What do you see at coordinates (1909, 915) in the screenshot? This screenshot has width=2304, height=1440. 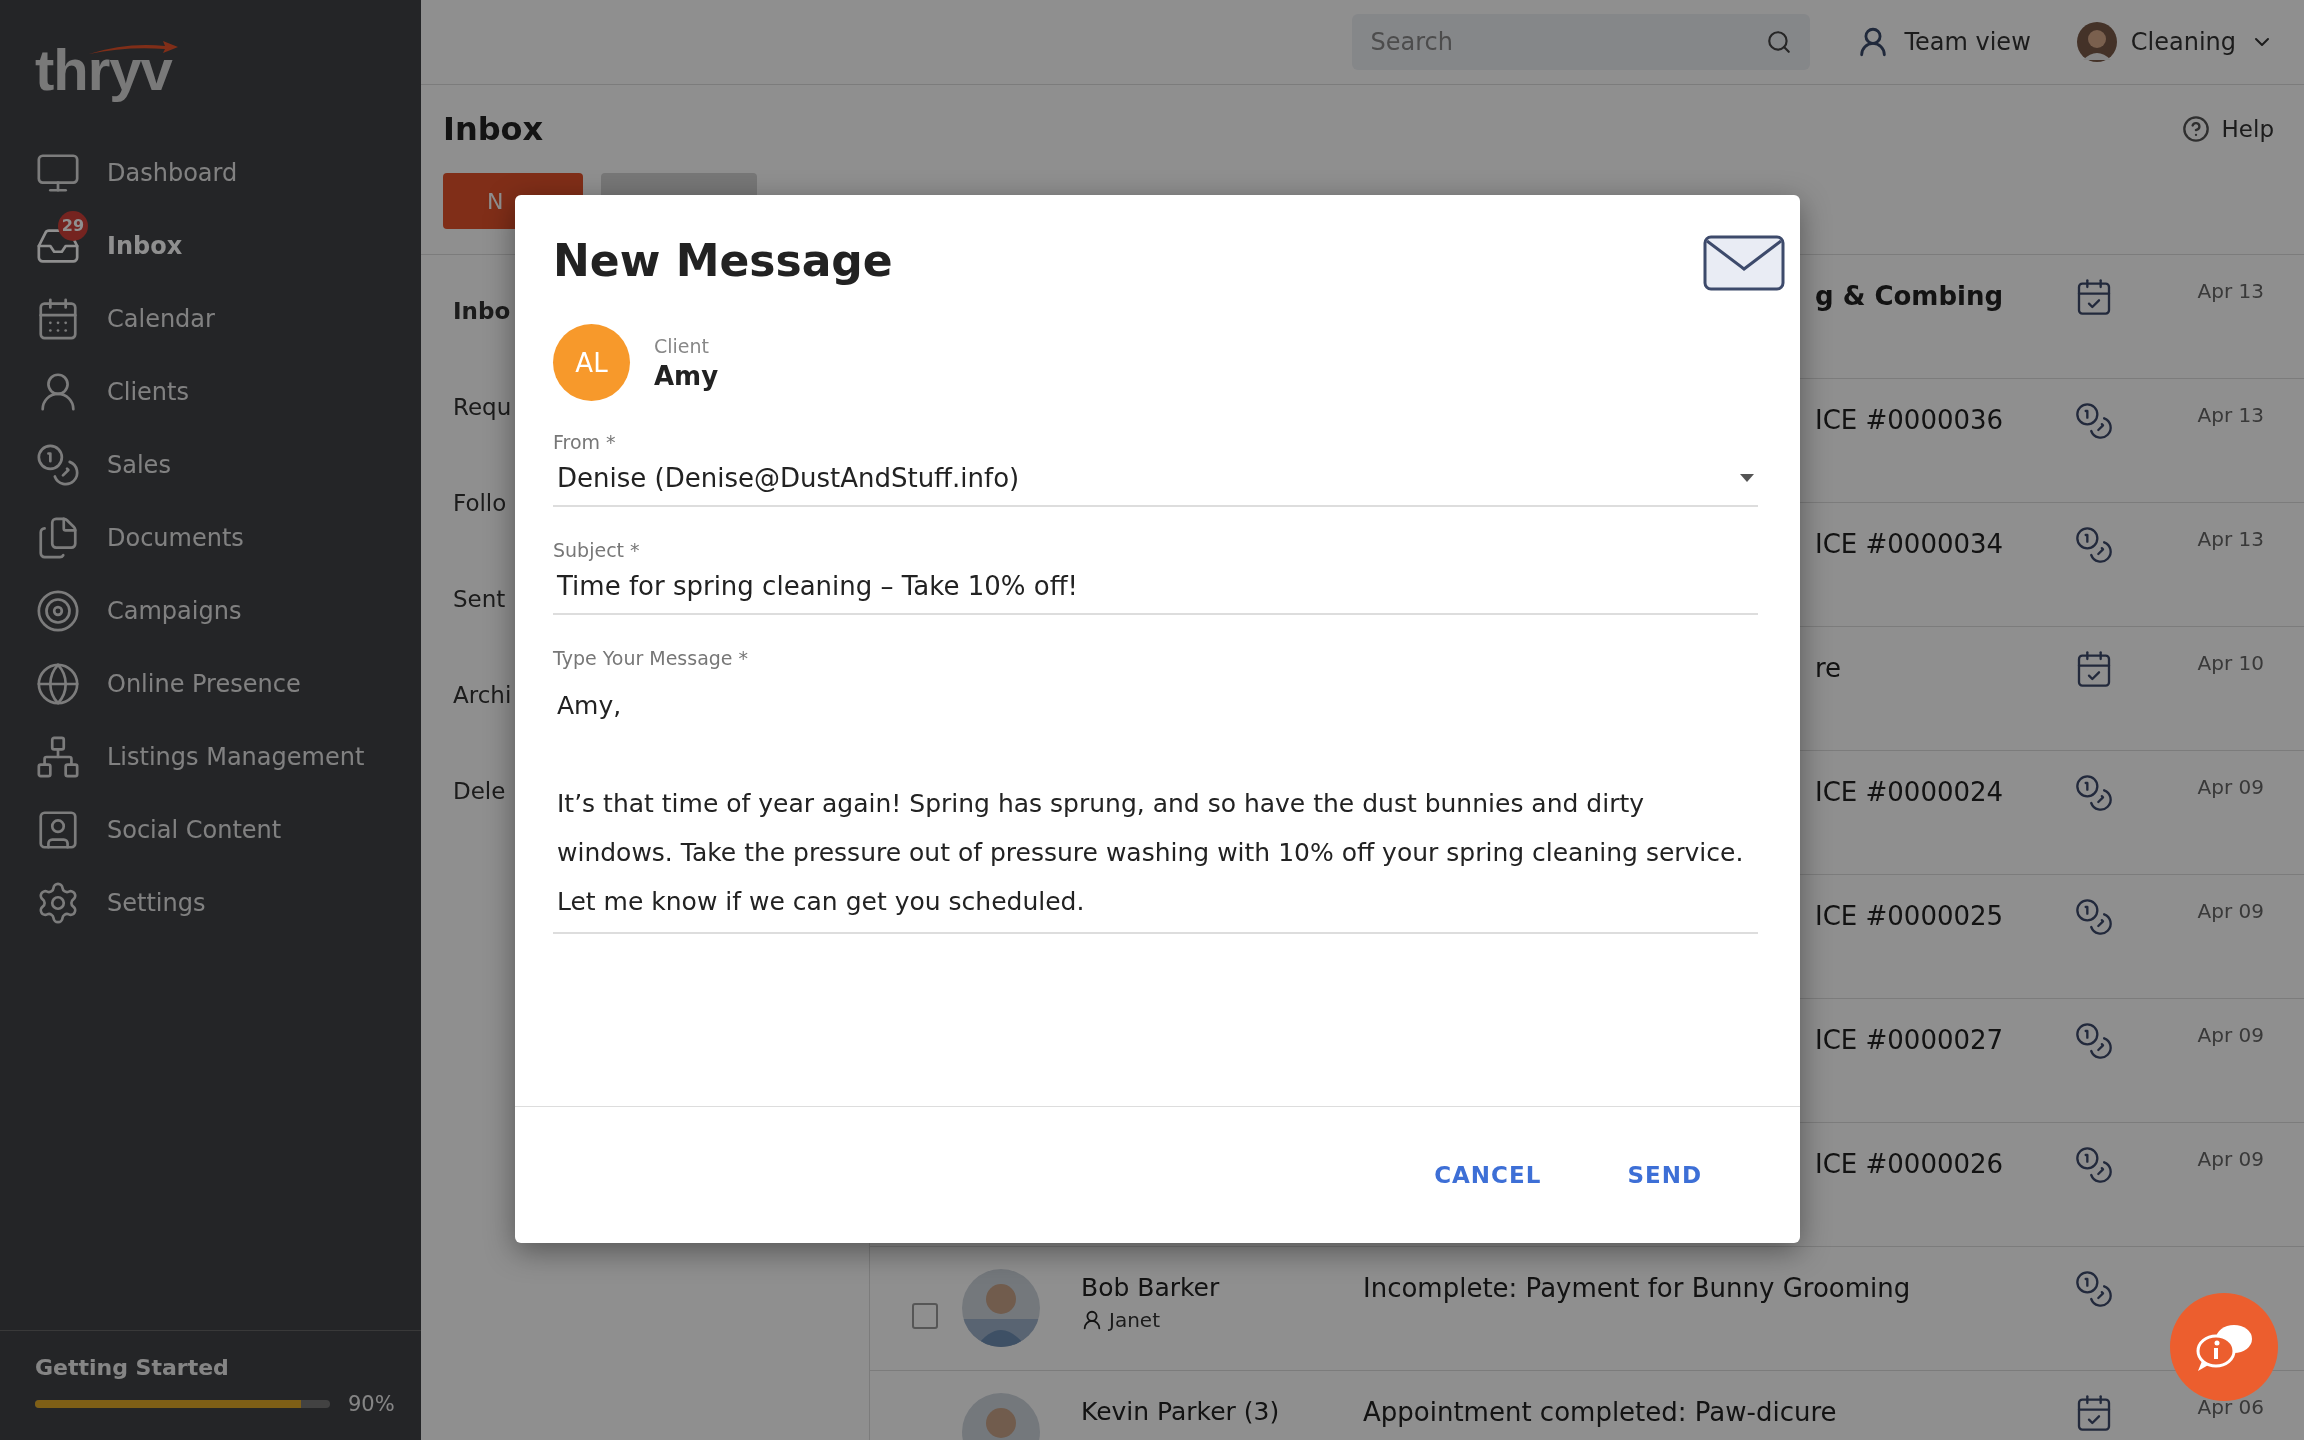 I see `message-subject: ICE #0000025` at bounding box center [1909, 915].